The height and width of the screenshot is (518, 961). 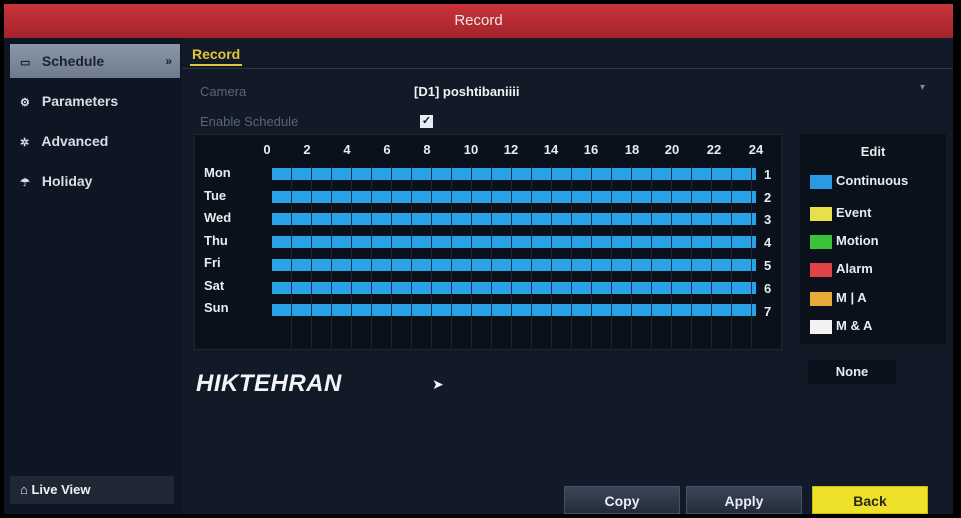 I want to click on sidebar-item-label: Holiday, so click(x=67, y=181).